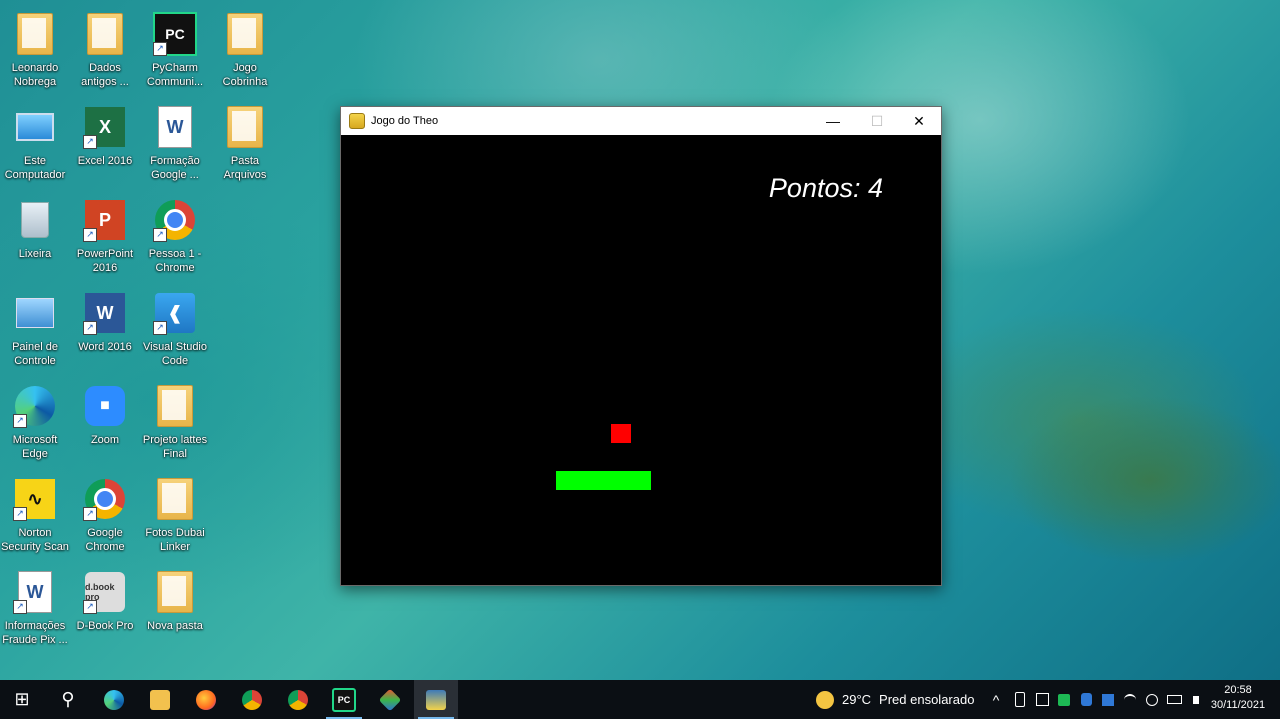  Describe the element at coordinates (35, 254) in the screenshot. I see `desktop-icon-label: Lixeira` at that location.